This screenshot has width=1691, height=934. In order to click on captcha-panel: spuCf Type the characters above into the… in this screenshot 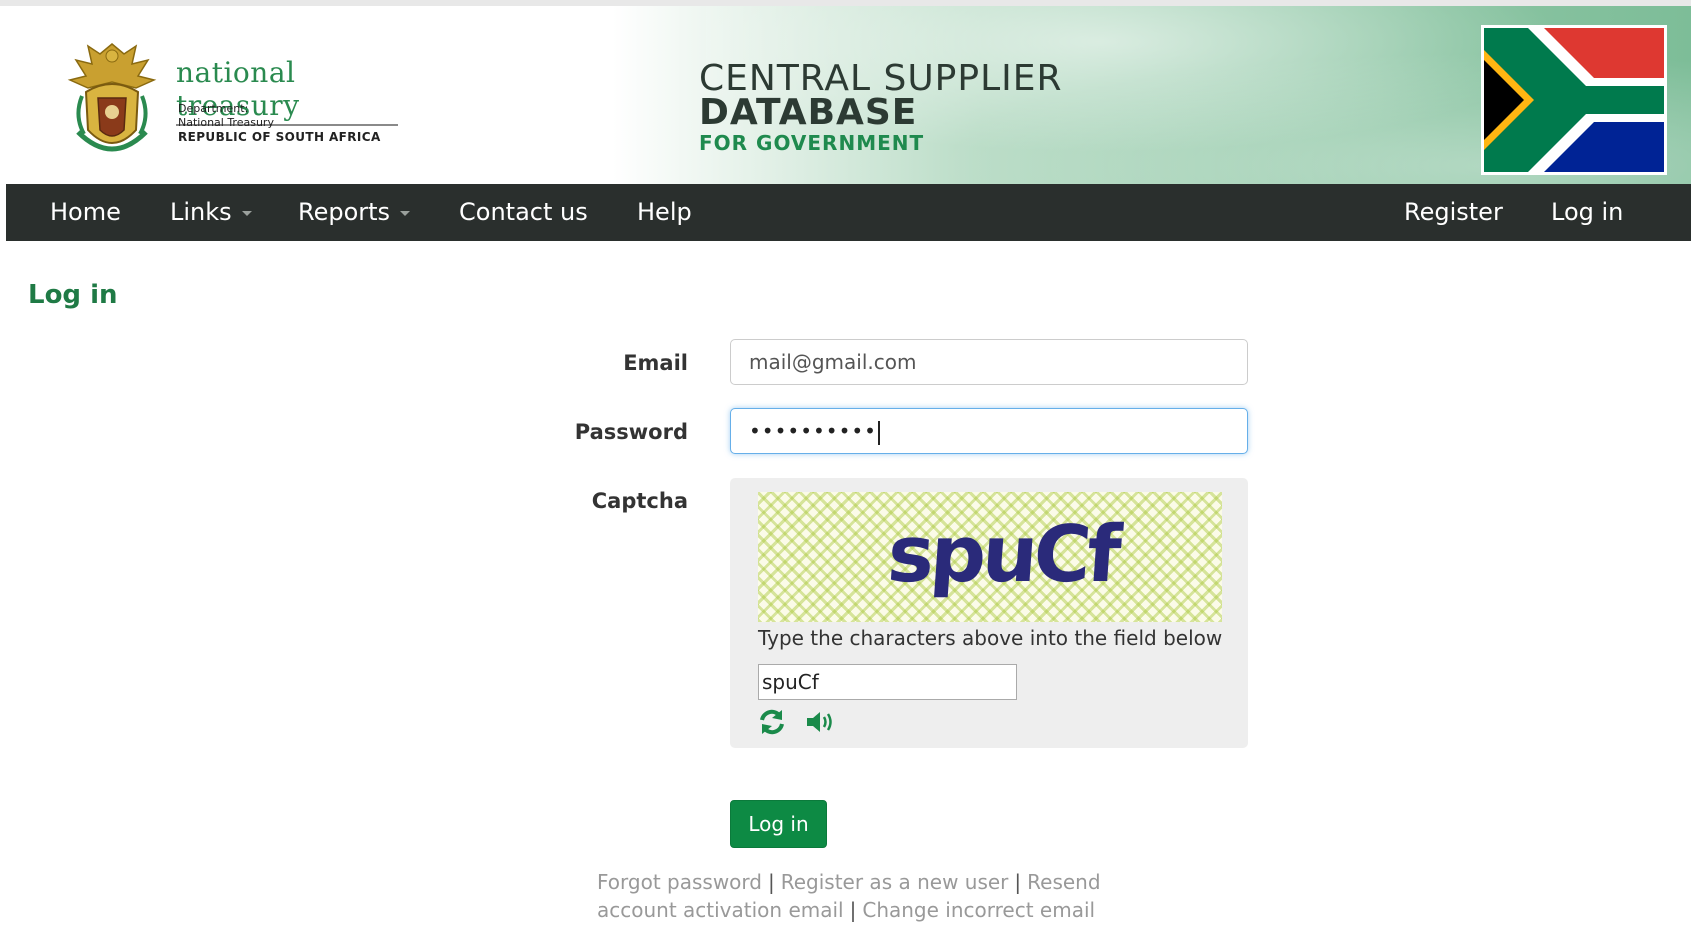, I will do `click(989, 613)`.